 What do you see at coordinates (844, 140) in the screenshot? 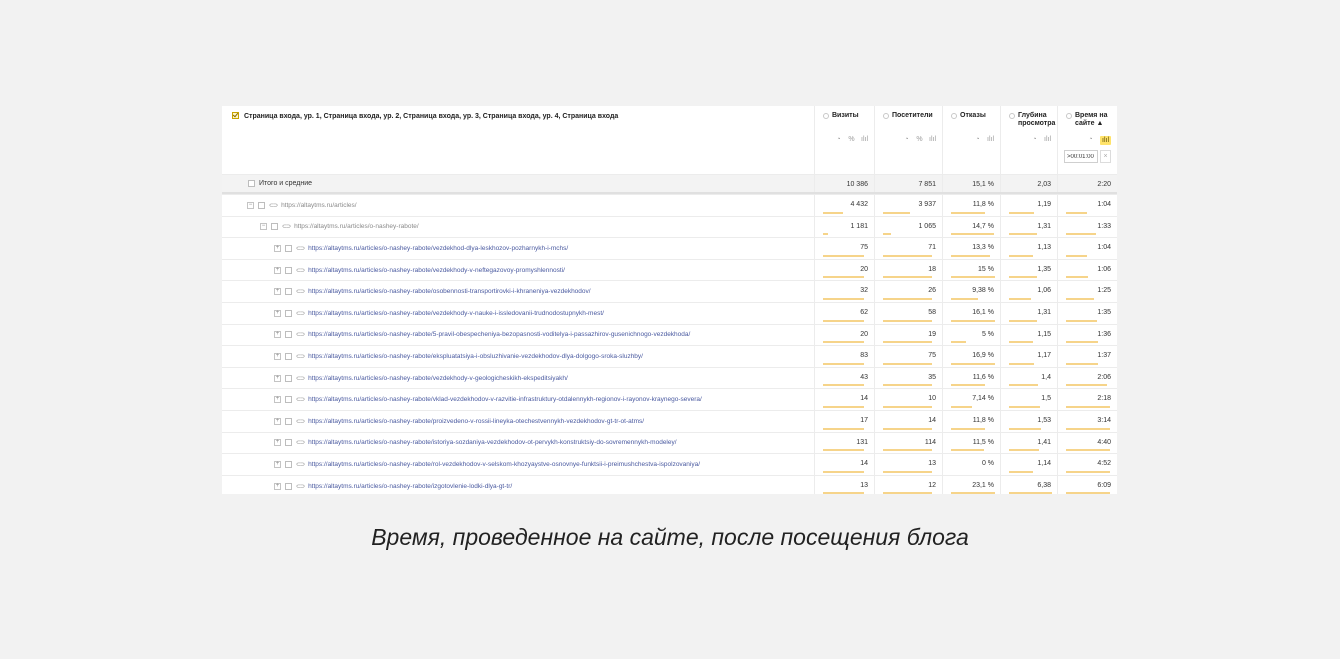
I see `column-header-visits: Визиты ◔% ılıl` at bounding box center [844, 140].